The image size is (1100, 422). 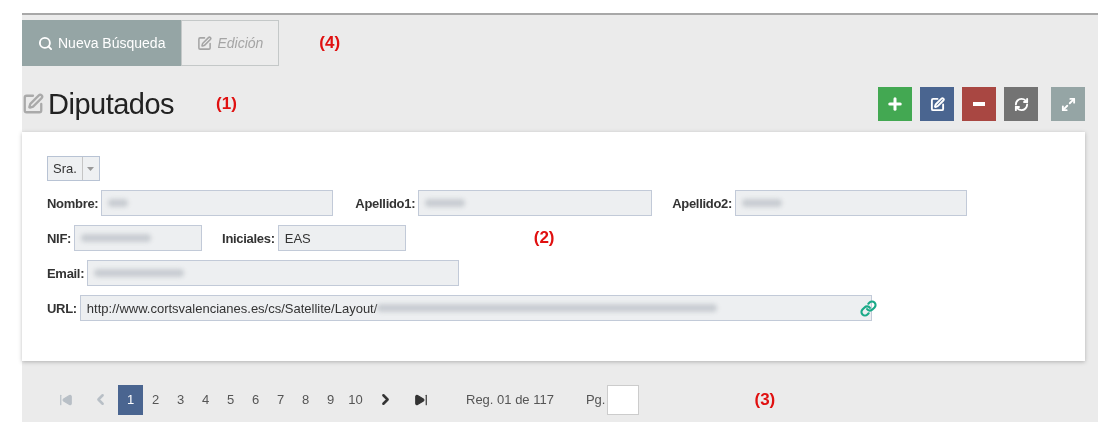 What do you see at coordinates (226, 104) in the screenshot?
I see `callout-label: (1)` at bounding box center [226, 104].